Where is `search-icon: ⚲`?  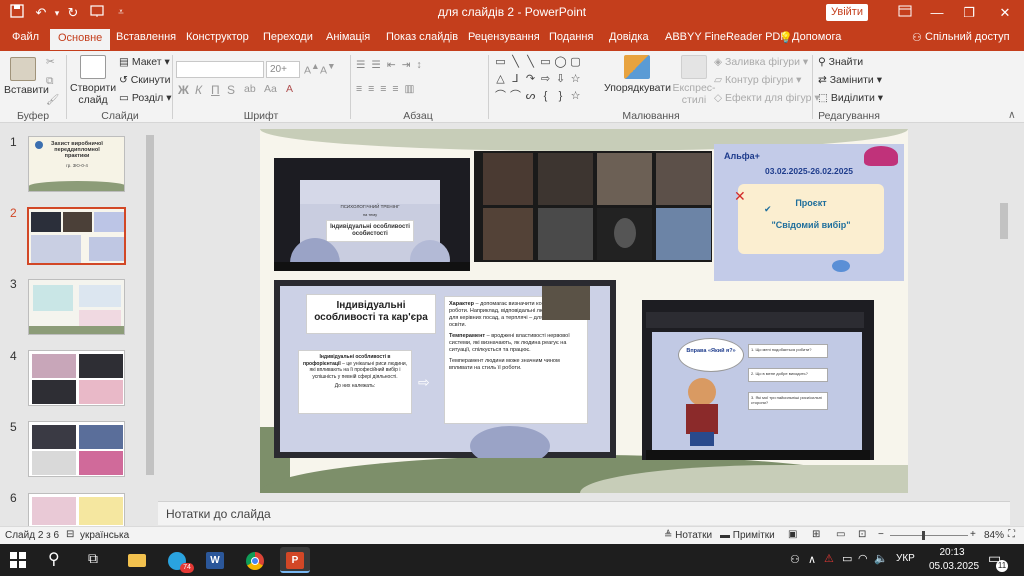 search-icon: ⚲ is located at coordinates (54, 559).